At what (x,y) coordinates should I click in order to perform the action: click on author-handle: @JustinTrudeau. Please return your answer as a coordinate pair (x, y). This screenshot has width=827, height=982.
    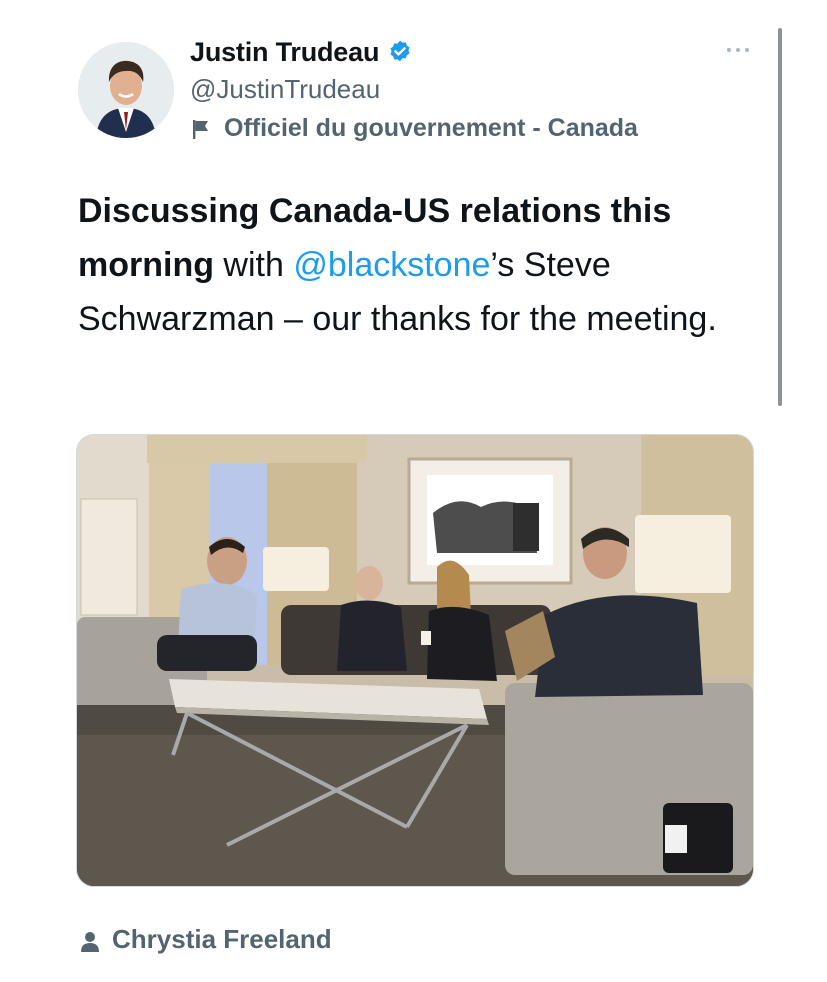
    Looking at the image, I should click on (285, 89).